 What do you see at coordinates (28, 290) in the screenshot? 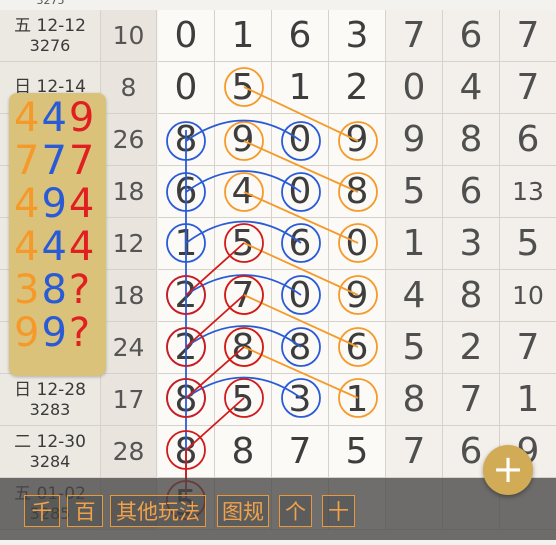
I see `prediction-digit: 3` at bounding box center [28, 290].